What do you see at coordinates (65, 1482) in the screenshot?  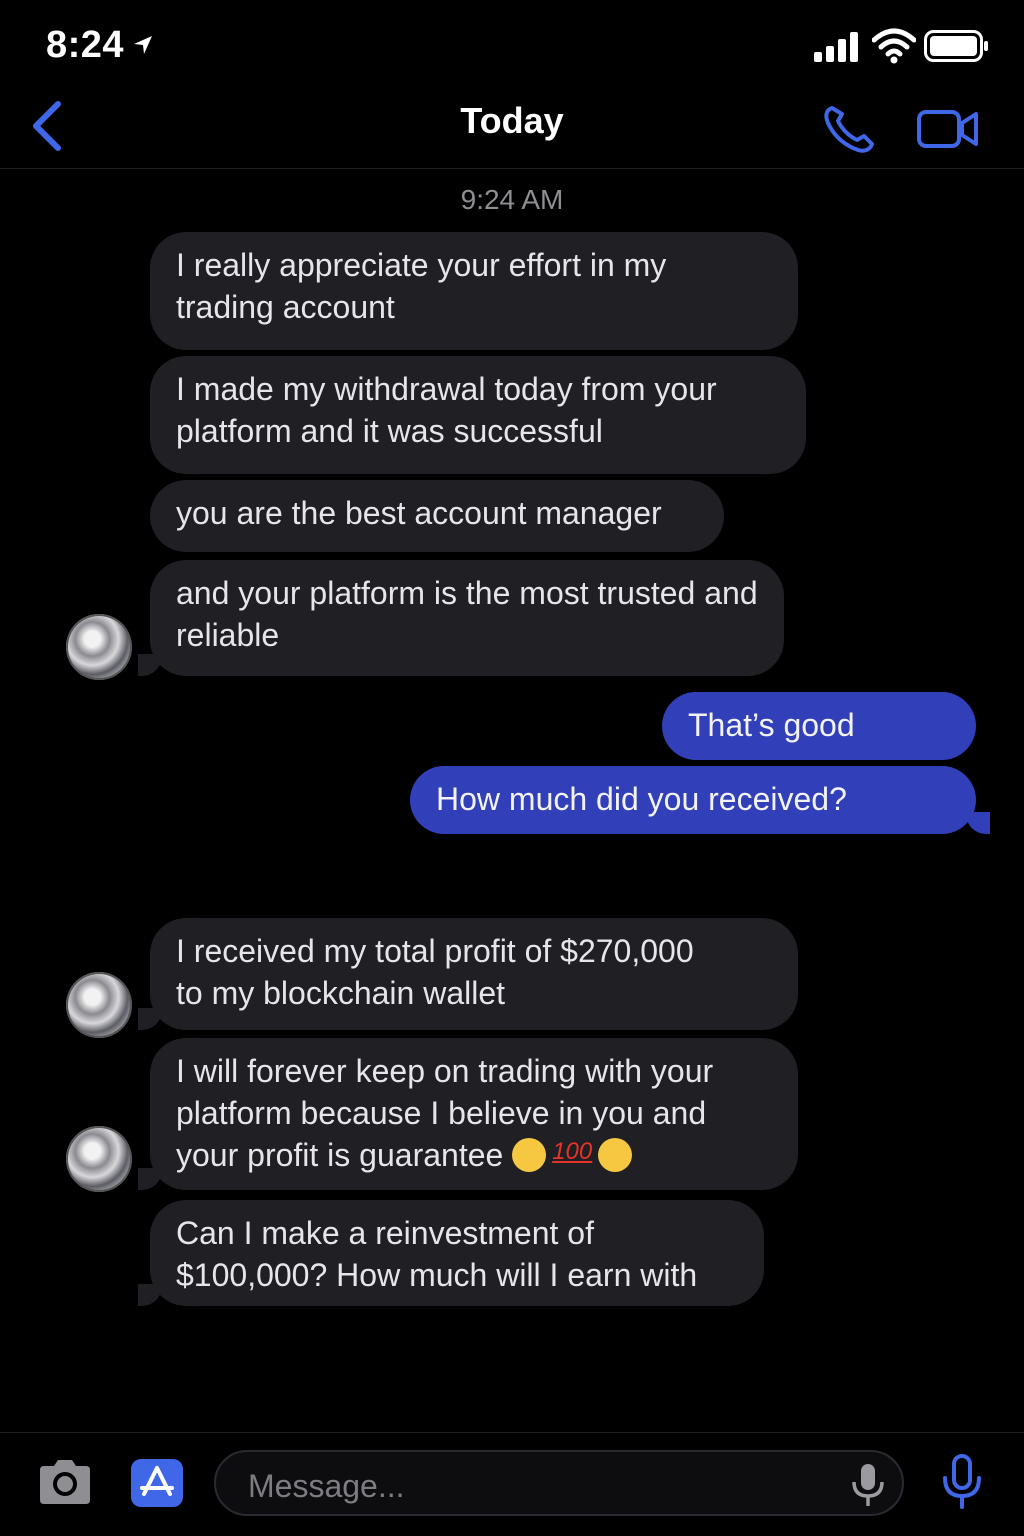 I see `camera-icon` at bounding box center [65, 1482].